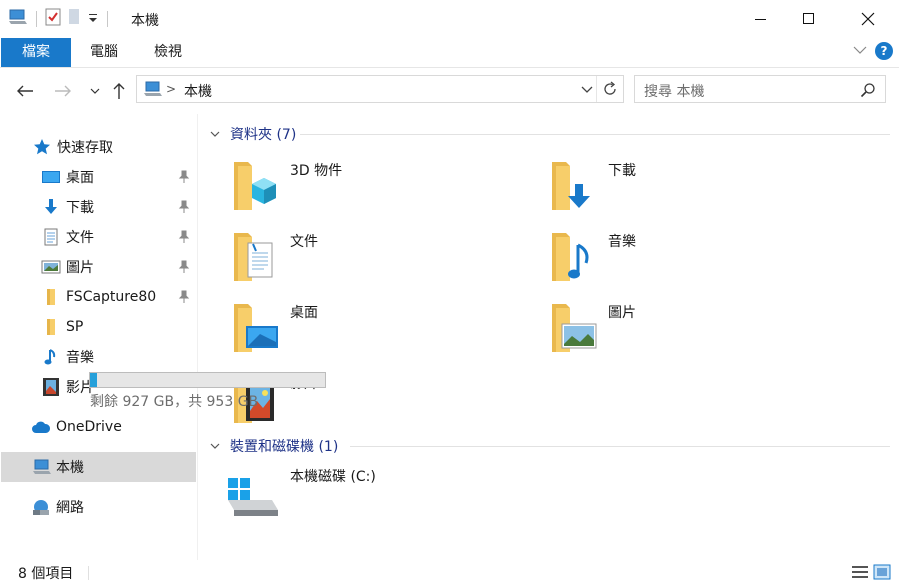 Image resolution: width=899 pixels, height=587 pixels. Describe the element at coordinates (253, 497) in the screenshot. I see `hard-drive-icon` at that location.